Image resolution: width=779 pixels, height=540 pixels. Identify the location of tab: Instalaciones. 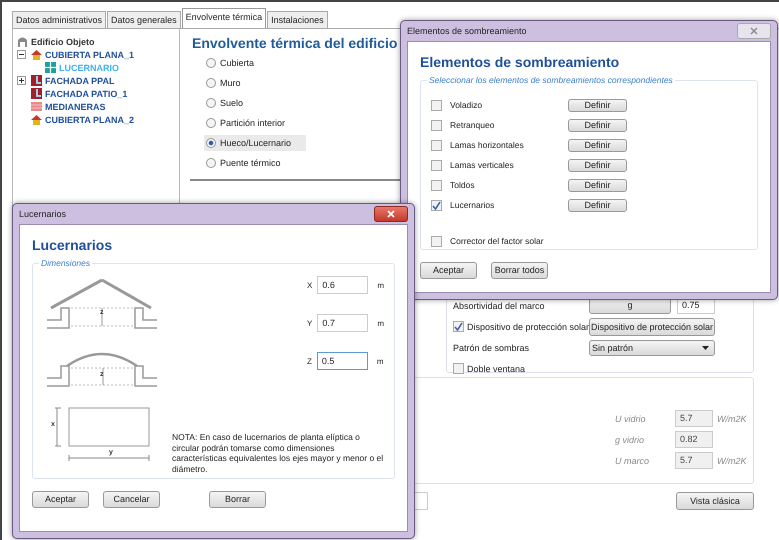
(297, 19).